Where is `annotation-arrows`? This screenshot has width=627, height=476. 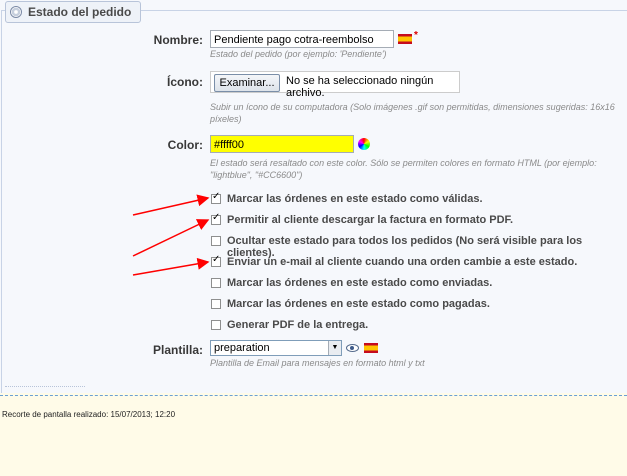 annotation-arrows is located at coordinates (171, 235).